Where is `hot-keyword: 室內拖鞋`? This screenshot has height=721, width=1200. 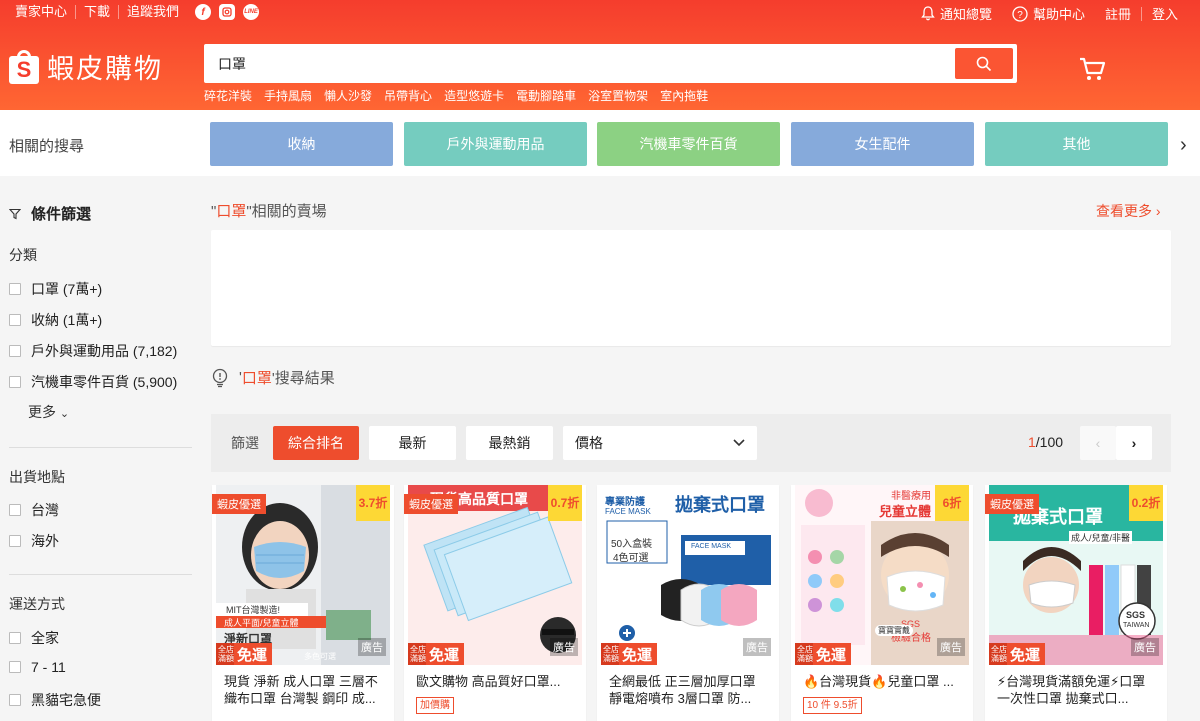
hot-keyword: 室內拖鞋 is located at coordinates (684, 95).